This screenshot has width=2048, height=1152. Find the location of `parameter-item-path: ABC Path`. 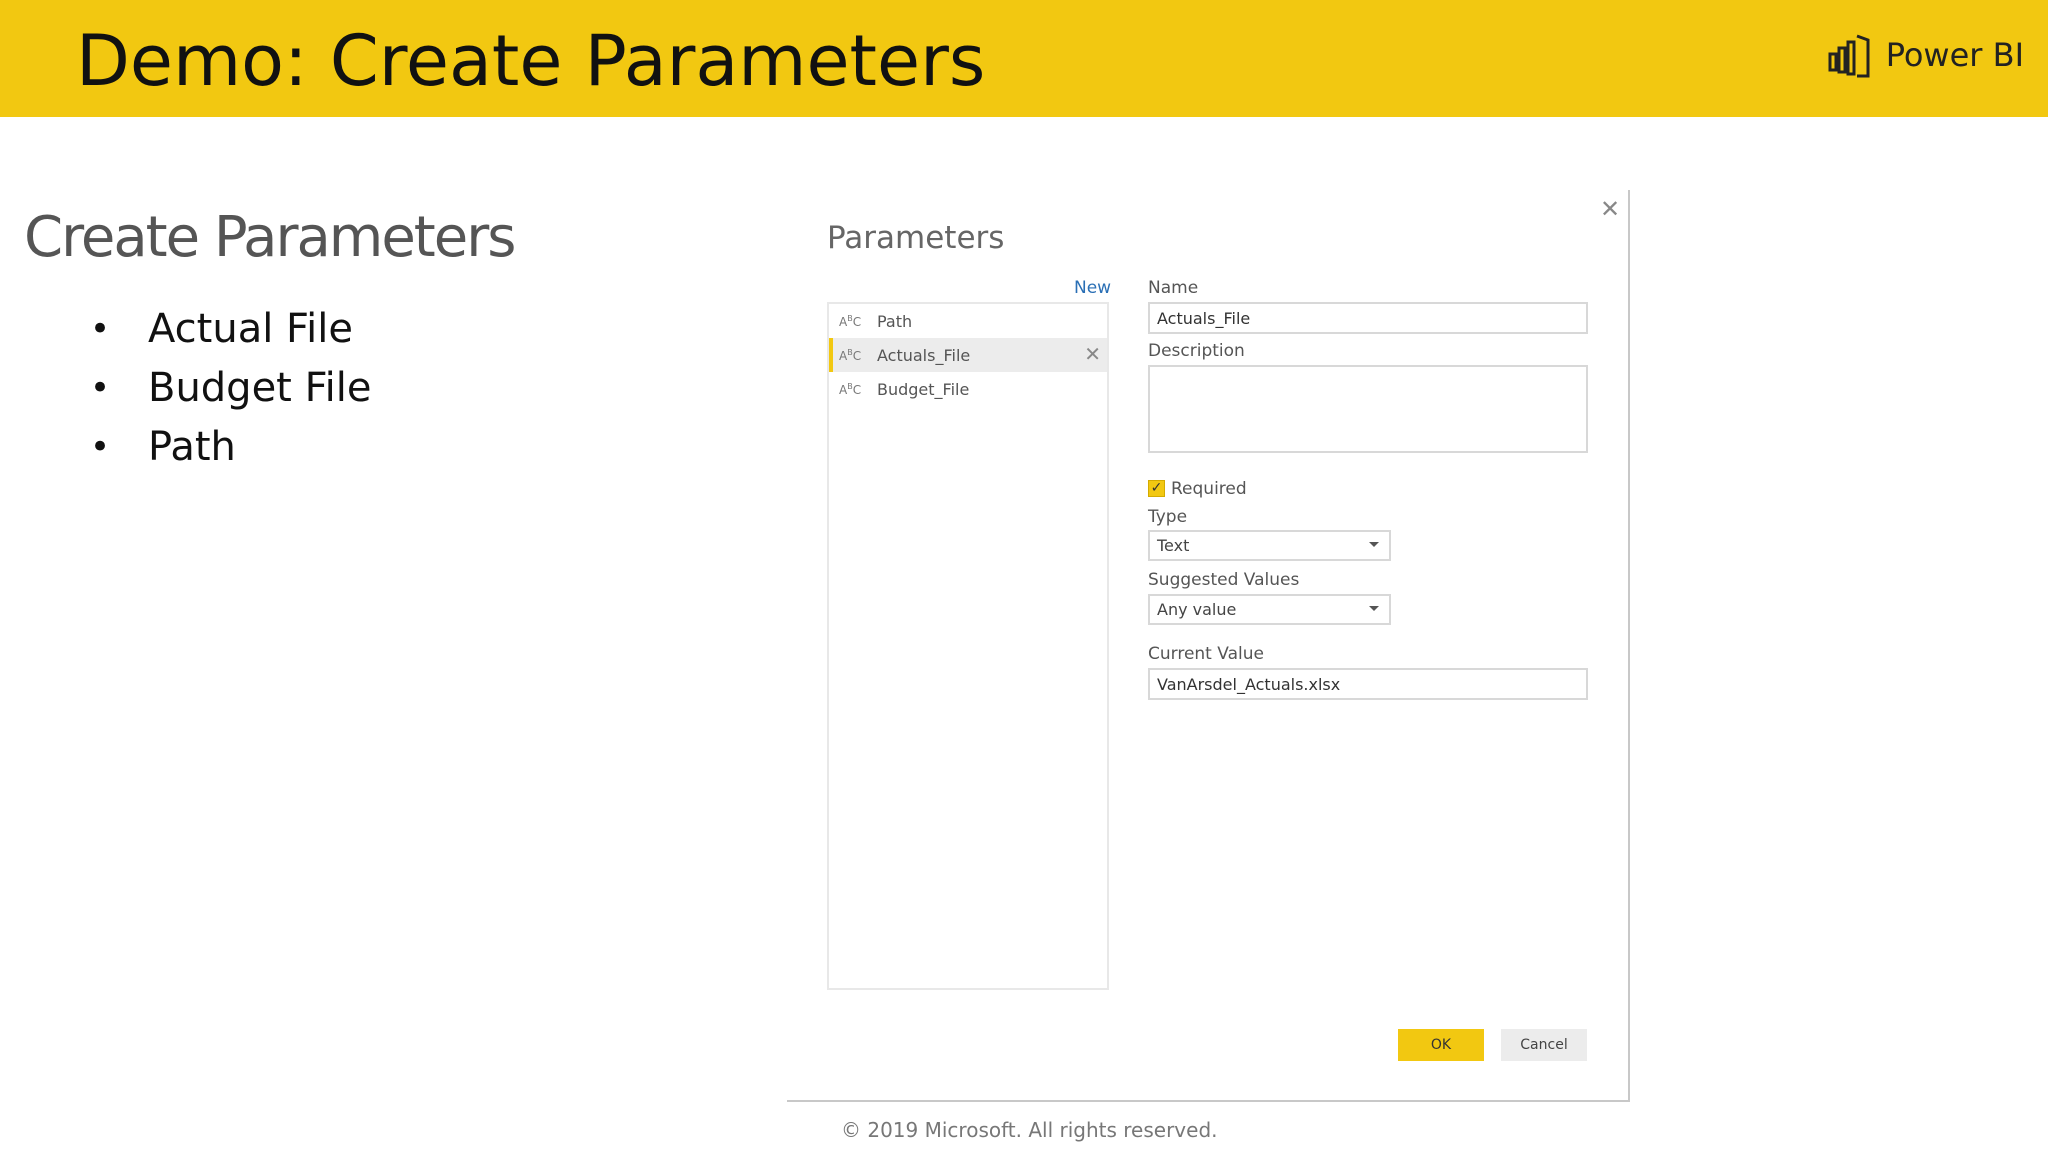

parameter-item-path: ABC Path is located at coordinates (968, 321).